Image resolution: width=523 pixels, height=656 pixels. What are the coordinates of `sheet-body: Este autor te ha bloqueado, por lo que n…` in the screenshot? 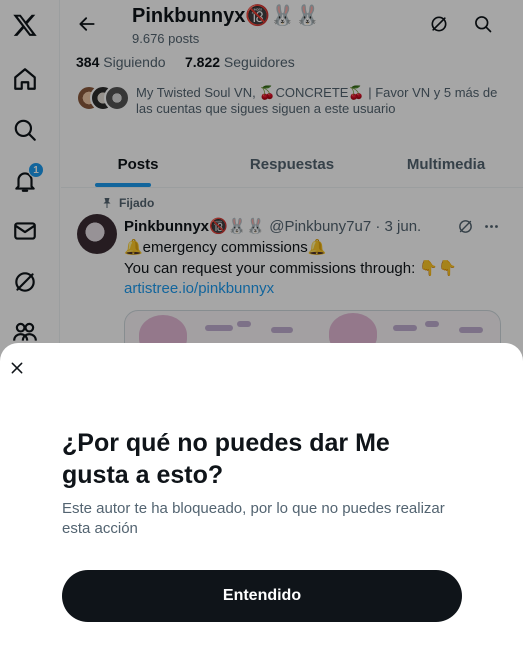 It's located at (253, 518).